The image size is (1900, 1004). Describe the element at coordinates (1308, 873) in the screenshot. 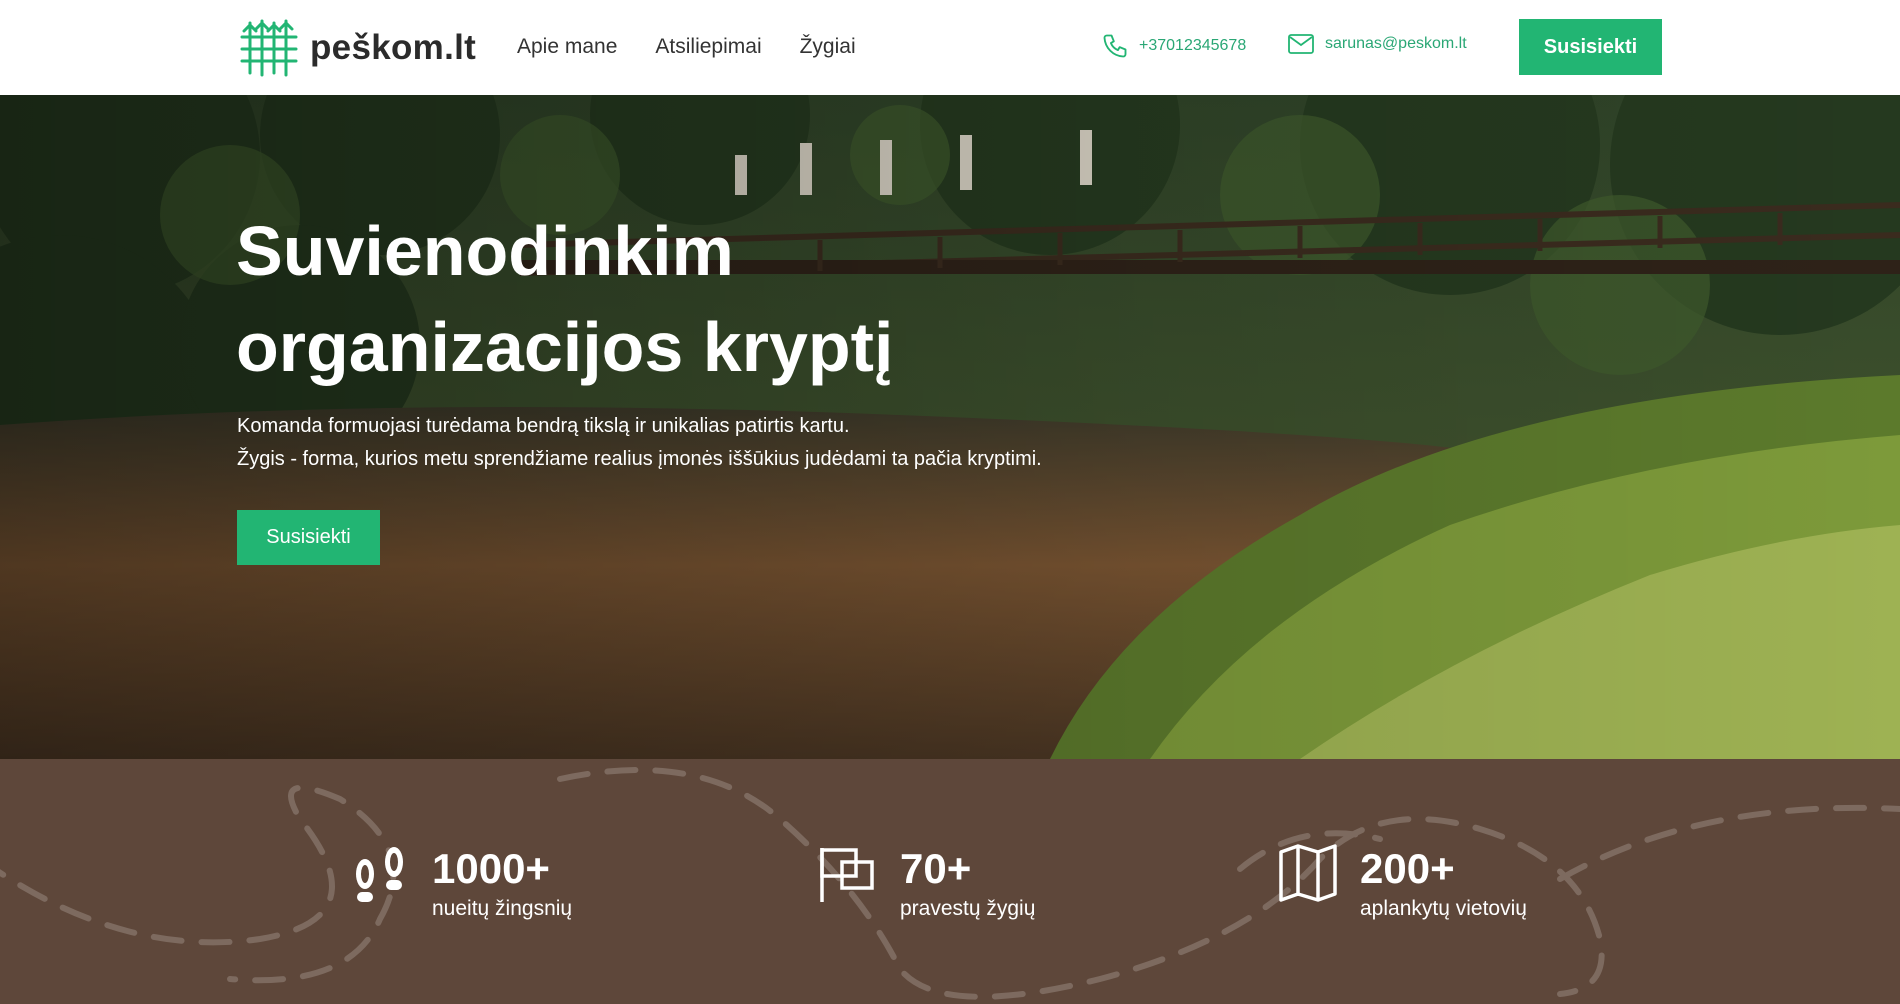

I see `map-icon` at that location.